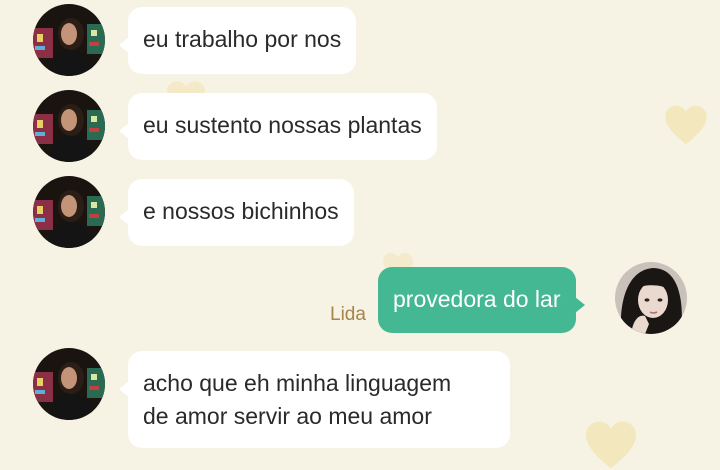  Describe the element at coordinates (287, 416) in the screenshot. I see `message-text-line: de amor servir ao meu amor` at that location.